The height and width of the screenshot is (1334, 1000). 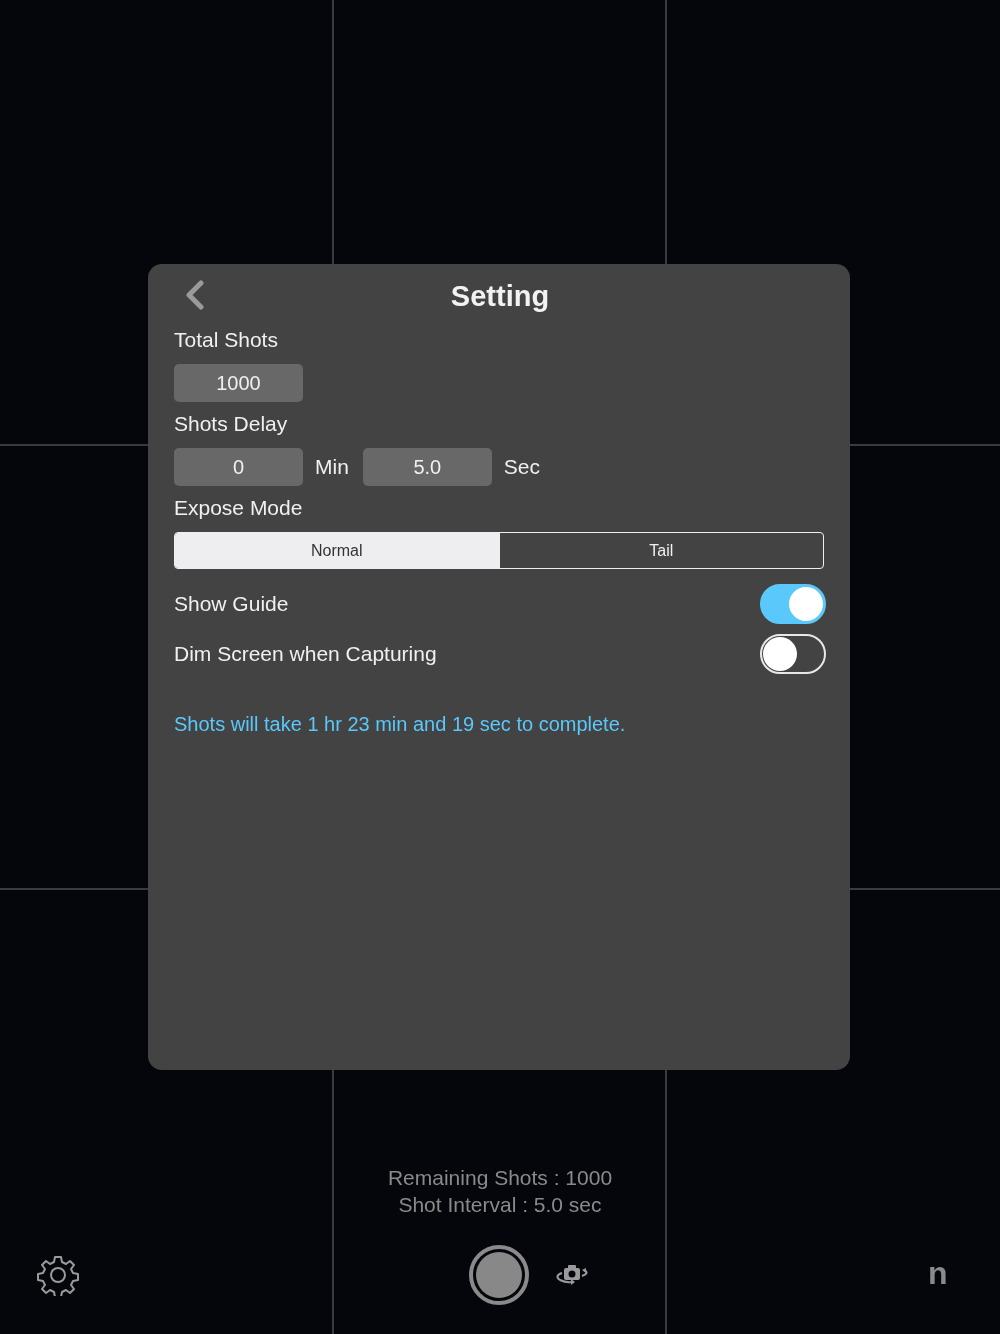 I want to click on unit-label: Min, so click(x=332, y=467).